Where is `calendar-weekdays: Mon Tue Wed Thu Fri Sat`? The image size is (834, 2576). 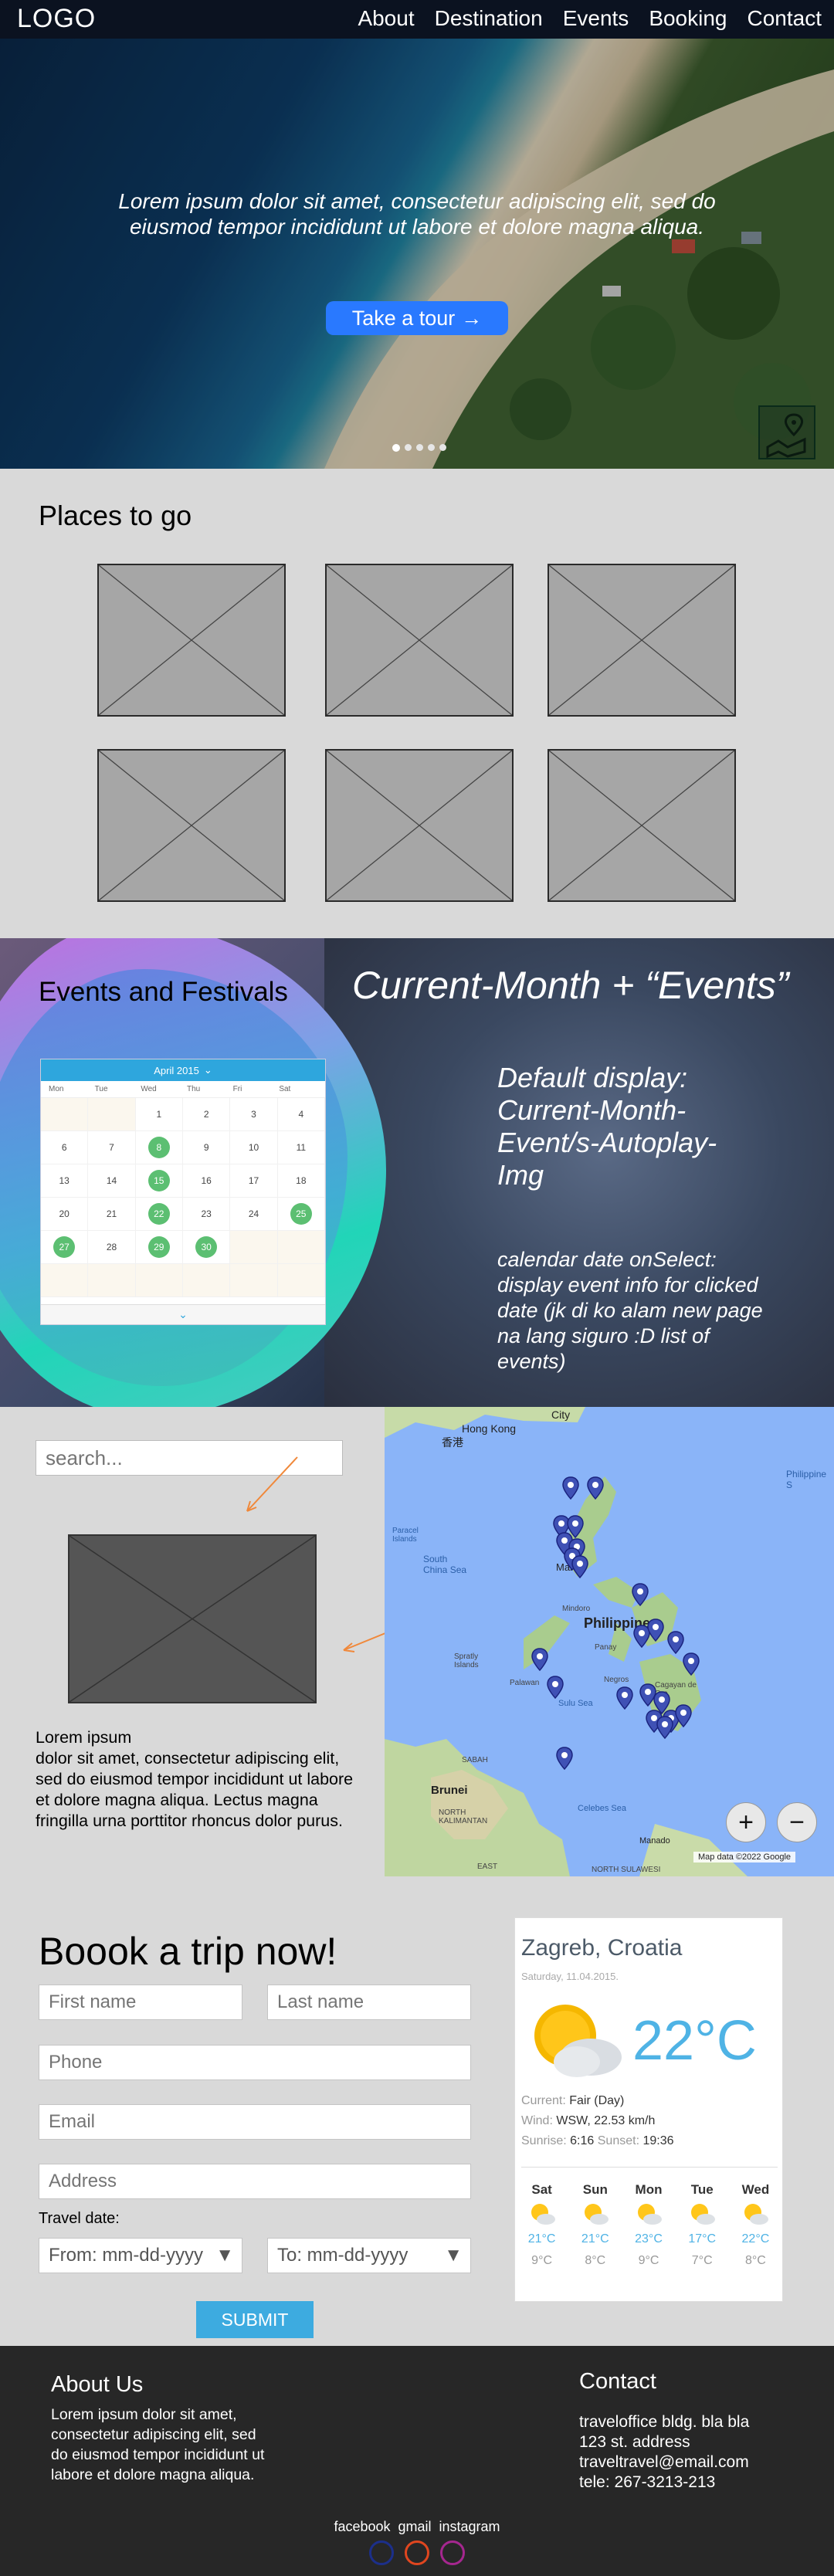 calendar-weekdays: Mon Tue Wed Thu Fri Sat is located at coordinates (183, 1089).